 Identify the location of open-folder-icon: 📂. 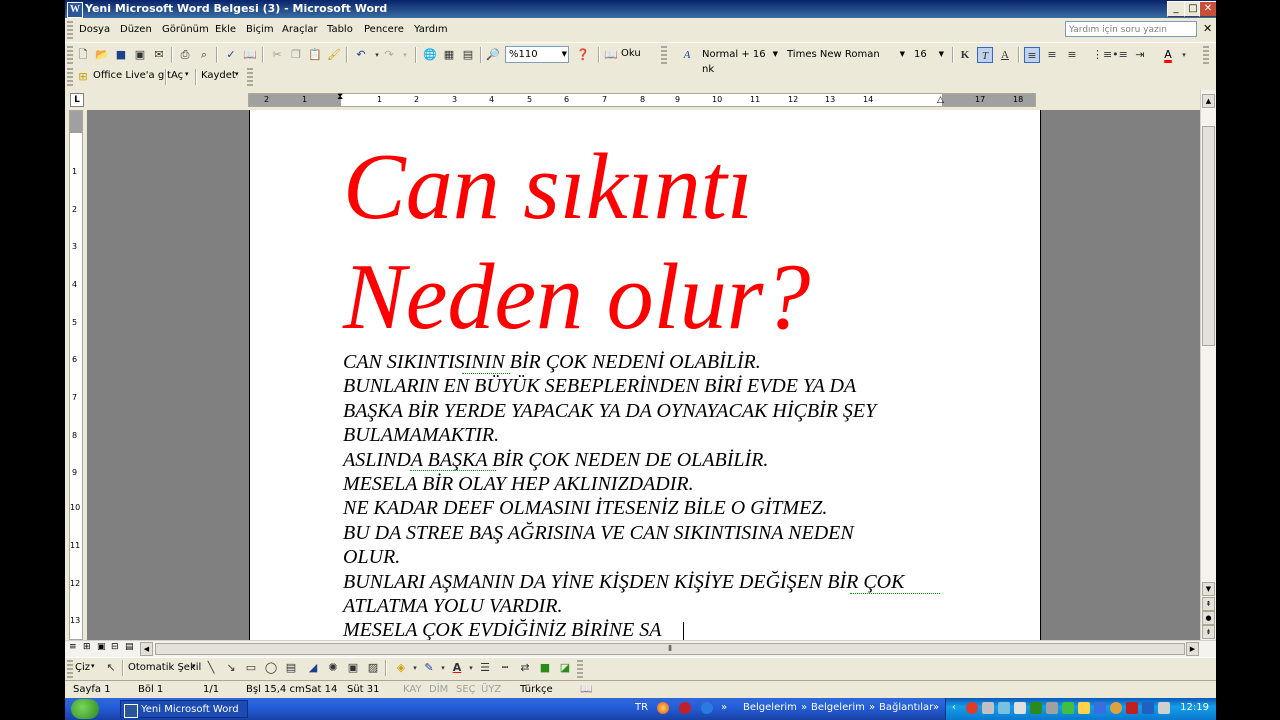
(102, 55).